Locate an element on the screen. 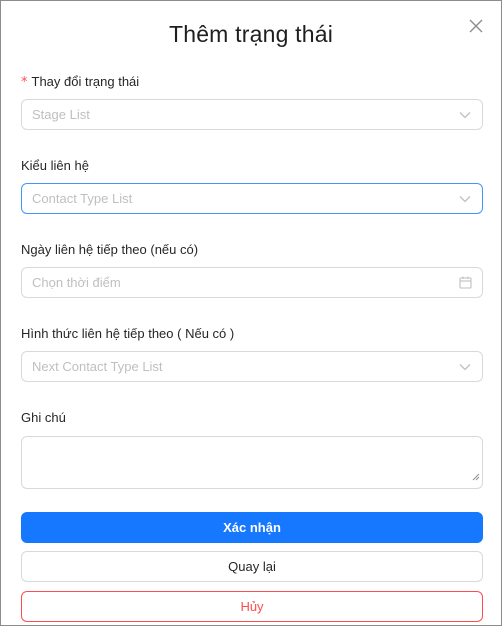 This screenshot has width=504, height=628. stage-label: Thay đổi trạng thái is located at coordinates (85, 81).